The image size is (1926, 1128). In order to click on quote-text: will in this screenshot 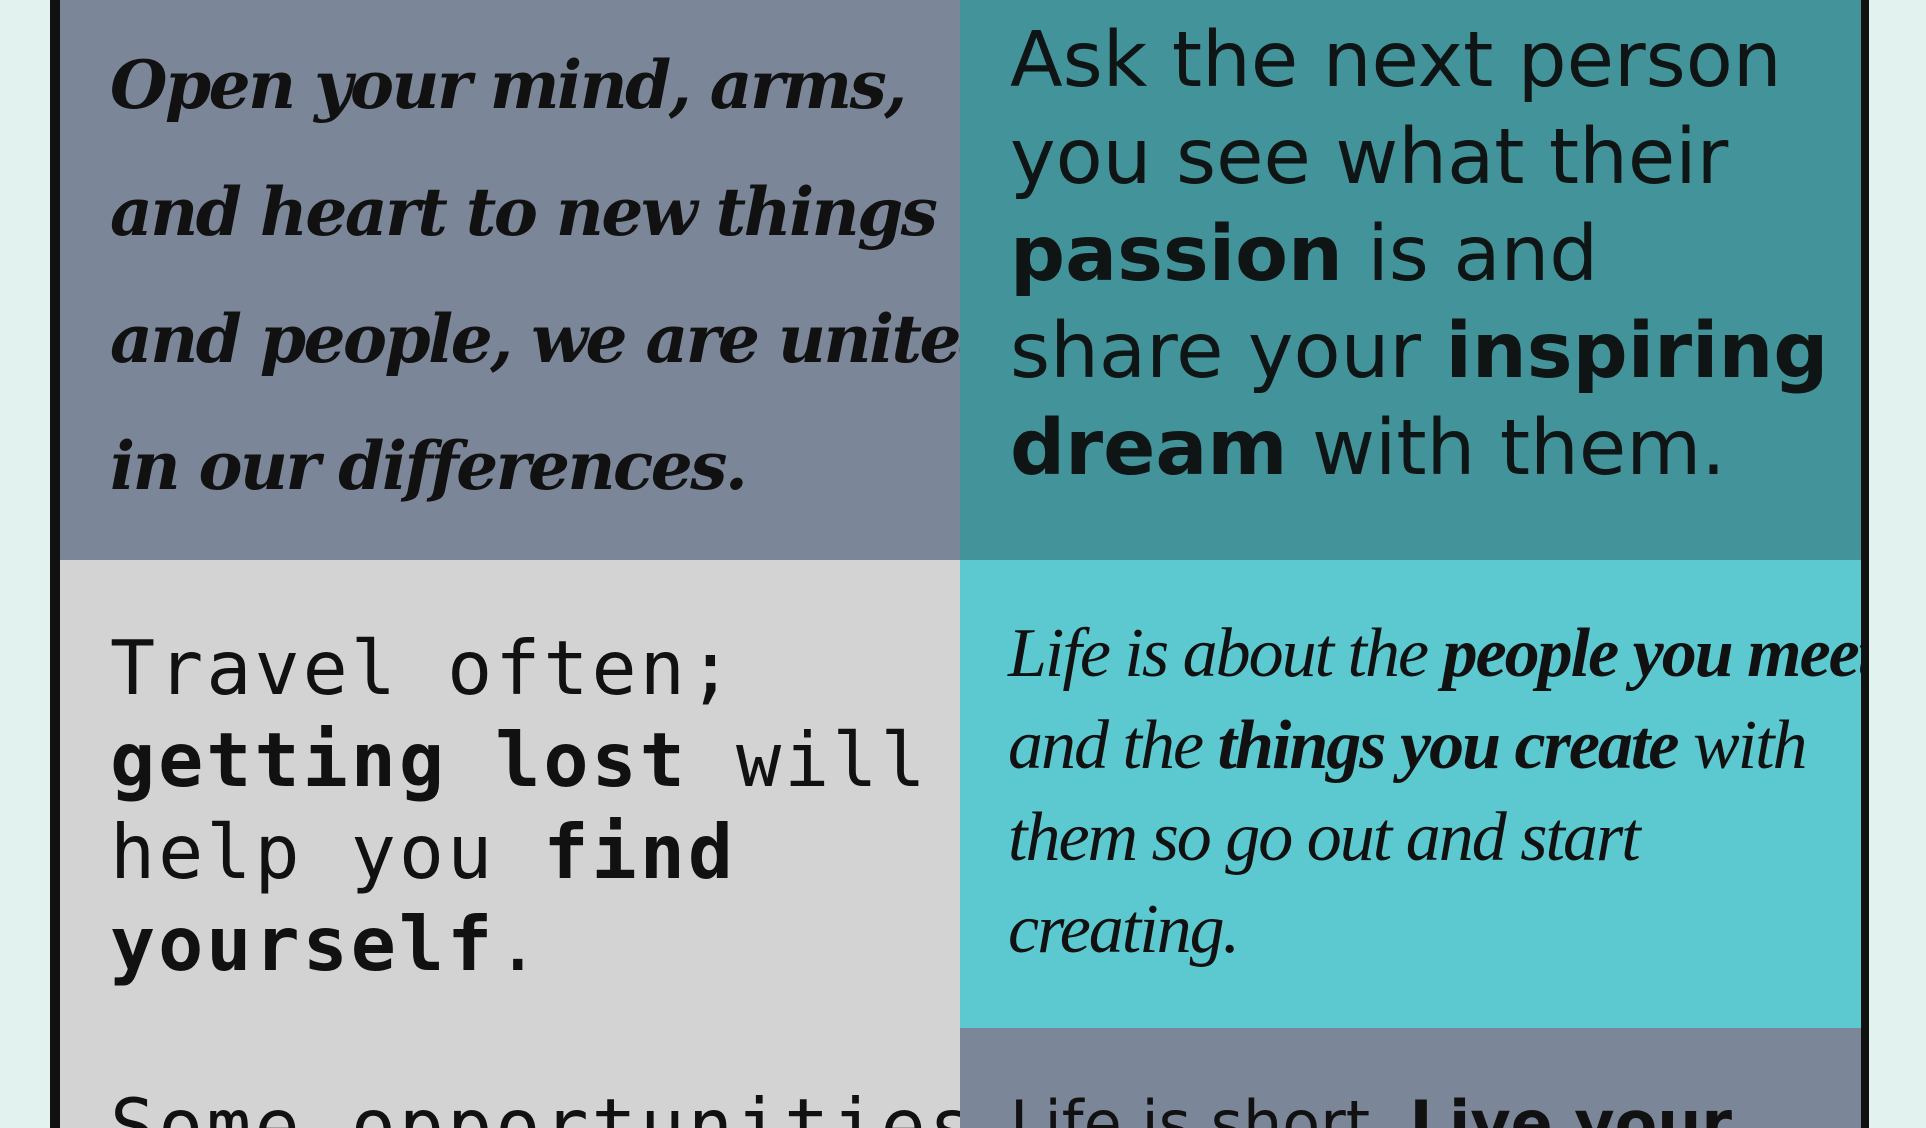, I will do `click(808, 760)`.